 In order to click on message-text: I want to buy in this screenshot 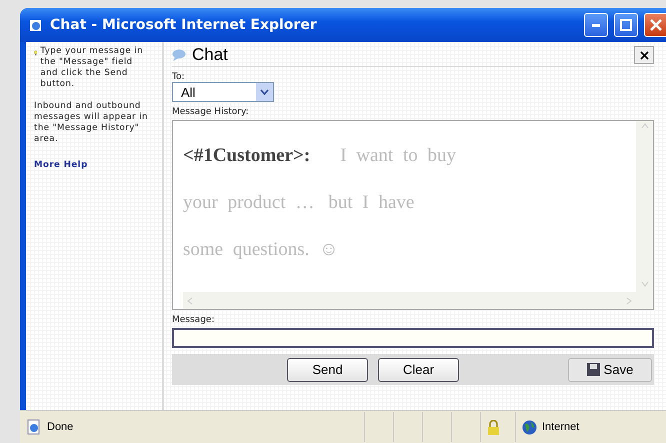, I will do `click(398, 156)`.